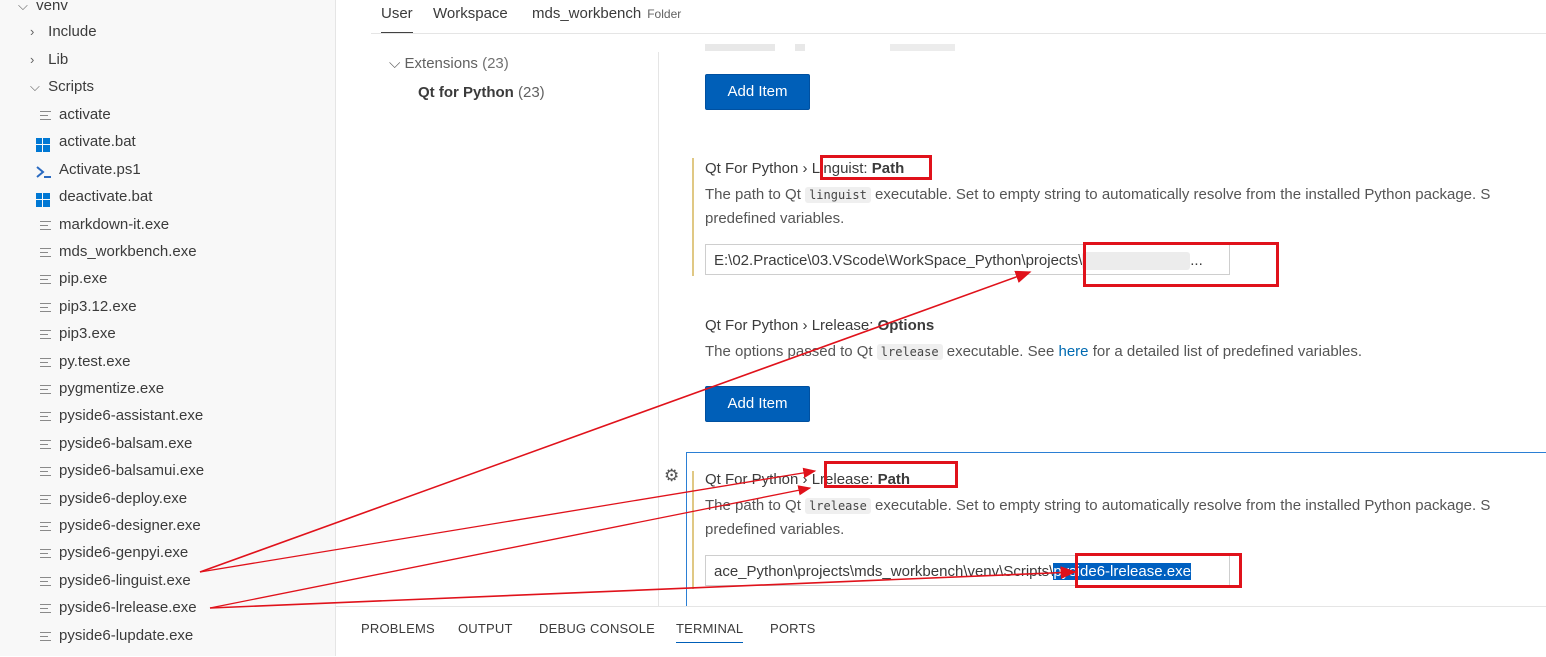 This screenshot has width=1546, height=657. Describe the element at coordinates (643, 587) in the screenshot. I see `arrow-to-lrelease-path` at that location.